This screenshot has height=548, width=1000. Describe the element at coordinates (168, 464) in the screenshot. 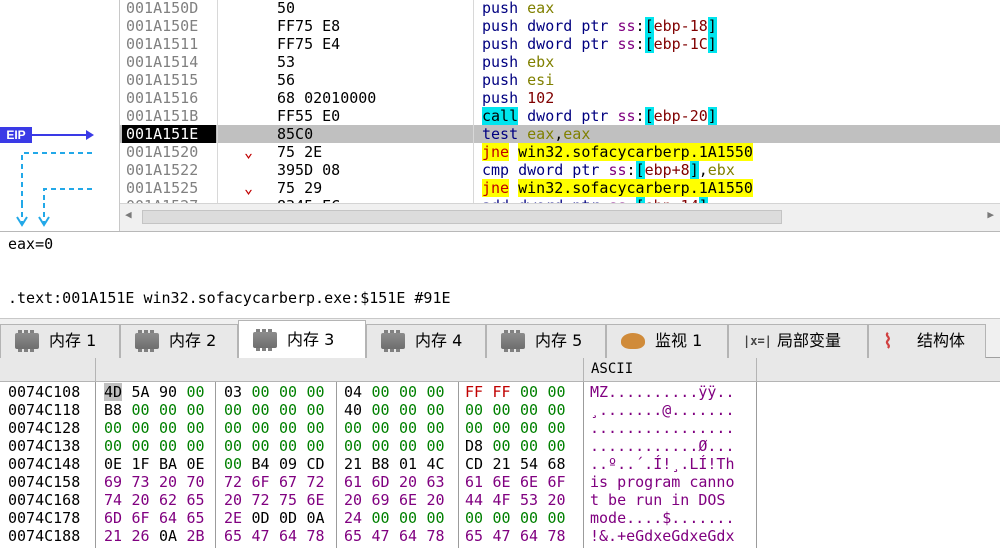

I see `hex-byte: BA` at that location.